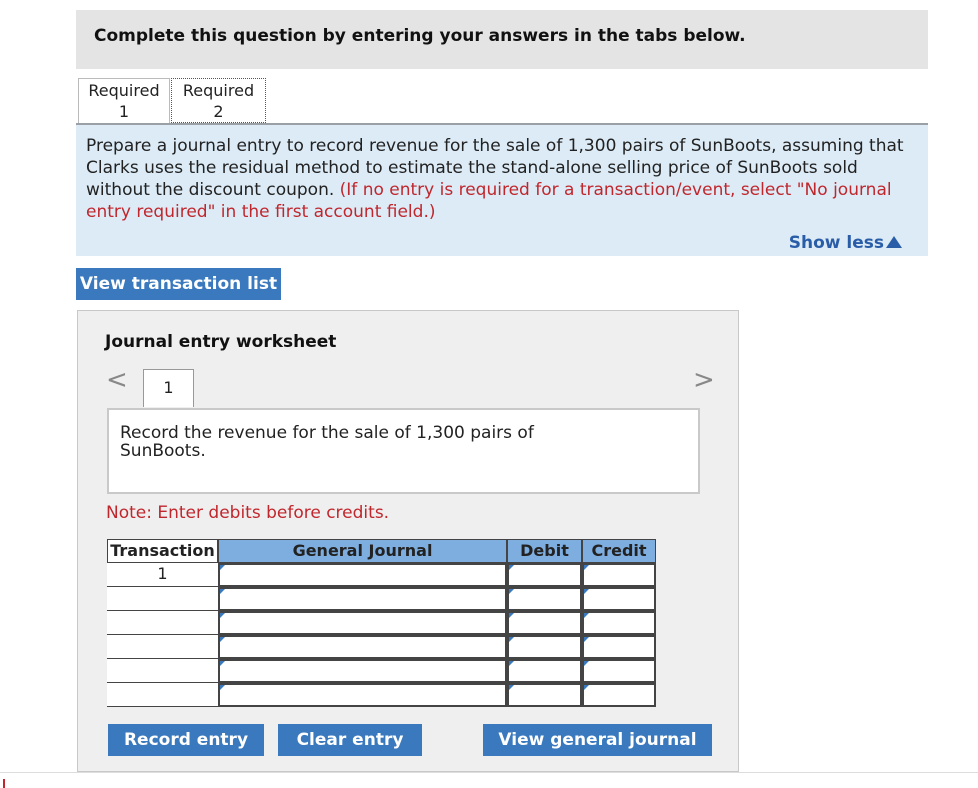 This screenshot has width=978, height=788. What do you see at coordinates (350, 740) in the screenshot?
I see `clear-entry-button: Clear entry` at bounding box center [350, 740].